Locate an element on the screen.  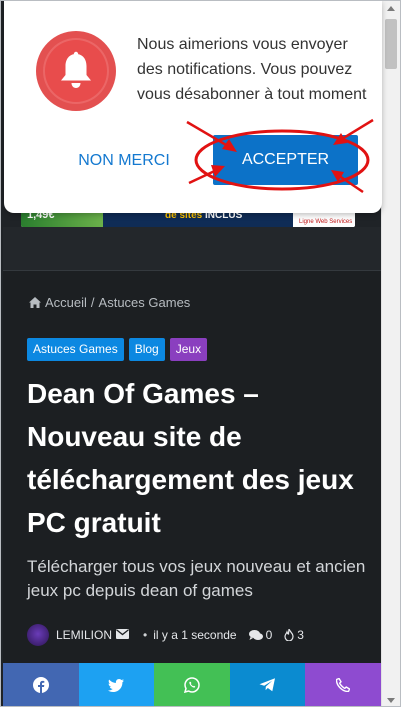
share-phone-button is located at coordinates (343, 684).